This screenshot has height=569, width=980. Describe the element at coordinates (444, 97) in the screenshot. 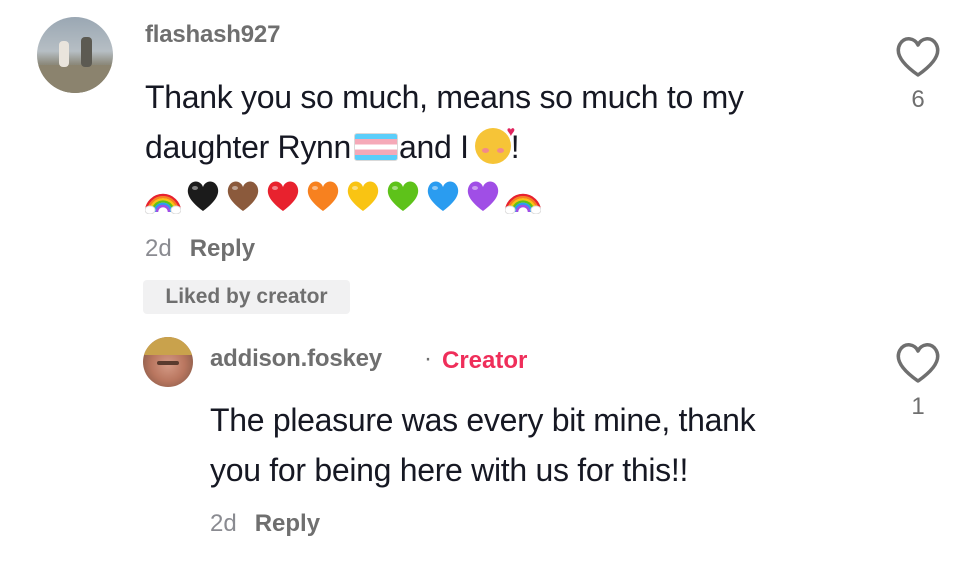

I see `comment-text-line: Thank you so much, means so much to my` at that location.